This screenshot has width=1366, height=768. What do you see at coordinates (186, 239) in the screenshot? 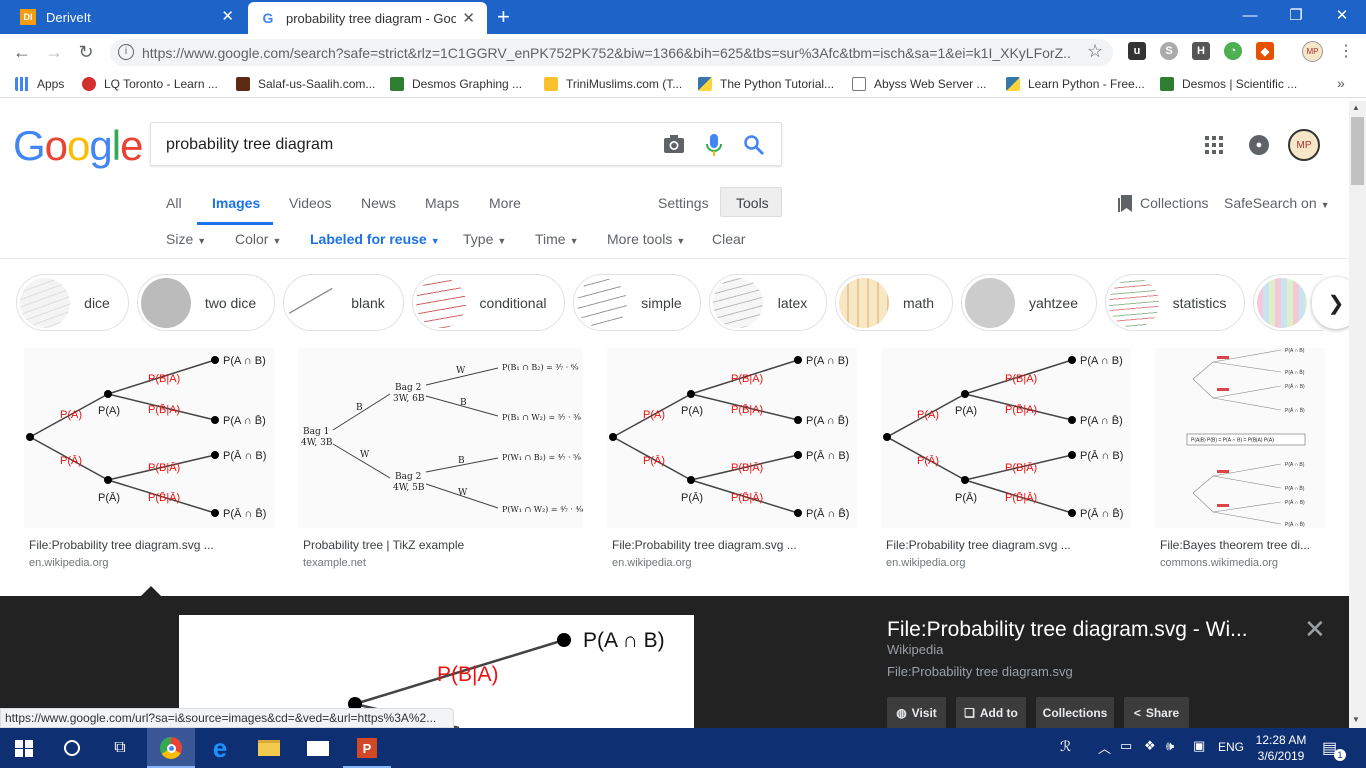
I see `filter-size: Size ▼` at bounding box center [186, 239].